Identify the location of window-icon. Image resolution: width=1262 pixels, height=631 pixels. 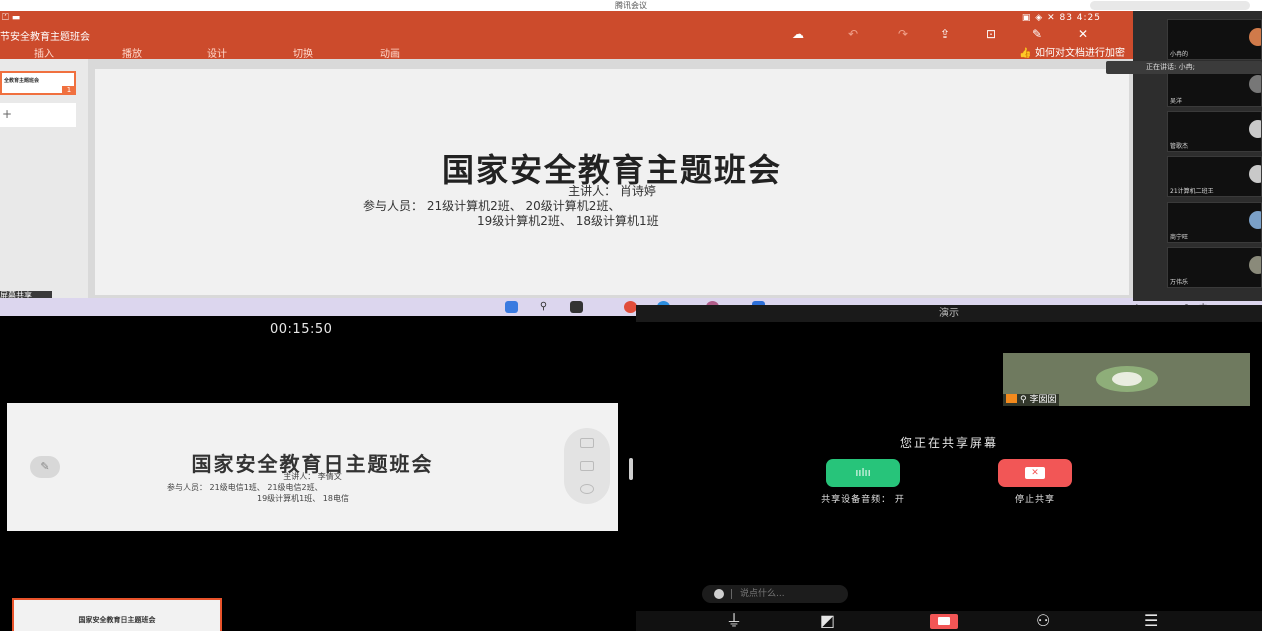
(587, 466).